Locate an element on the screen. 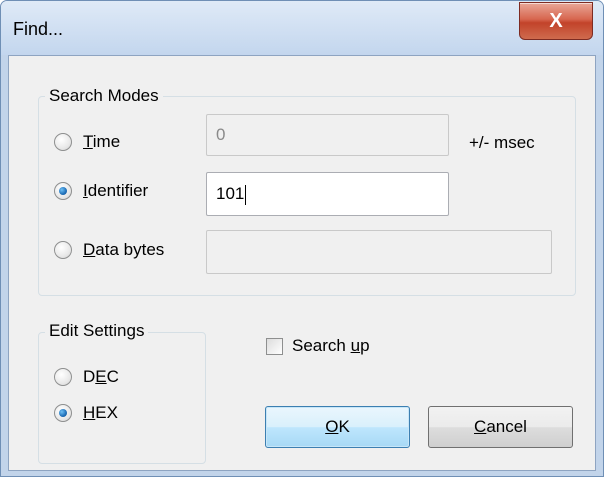  dec-label: DEC is located at coordinates (101, 377).